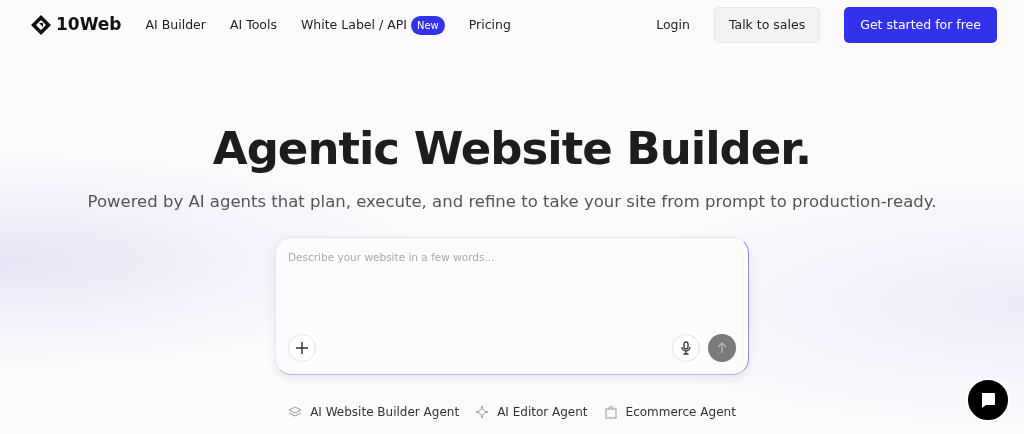 The image size is (1024, 434). I want to click on sparkle-icon, so click(482, 411).